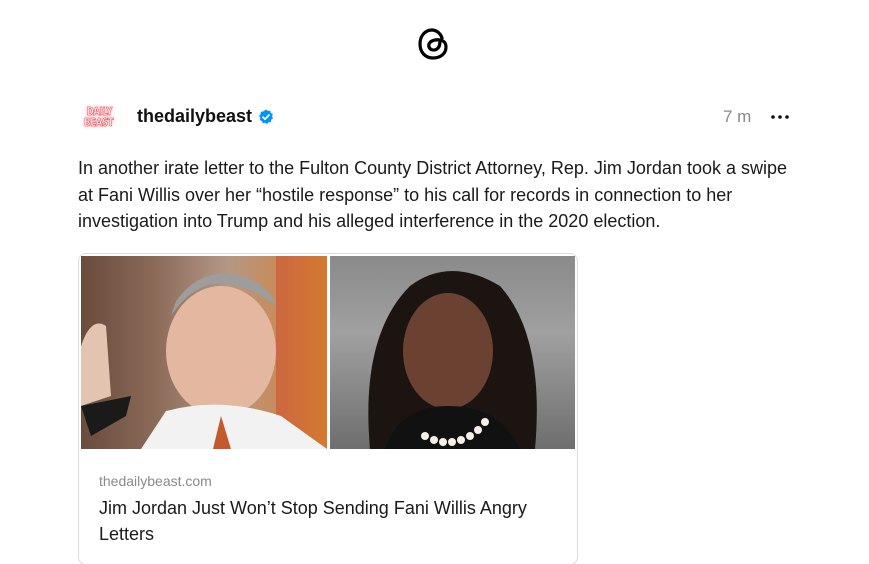 The width and height of the screenshot is (869, 564). What do you see at coordinates (194, 116) in the screenshot?
I see `username-link: thedailybeast` at bounding box center [194, 116].